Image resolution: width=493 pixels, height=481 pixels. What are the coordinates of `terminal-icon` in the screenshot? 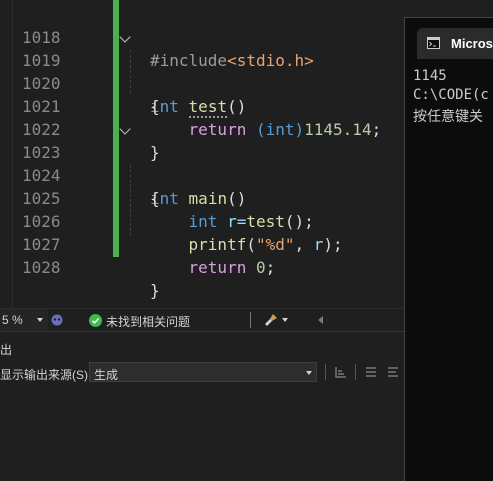 It's located at (433, 43).